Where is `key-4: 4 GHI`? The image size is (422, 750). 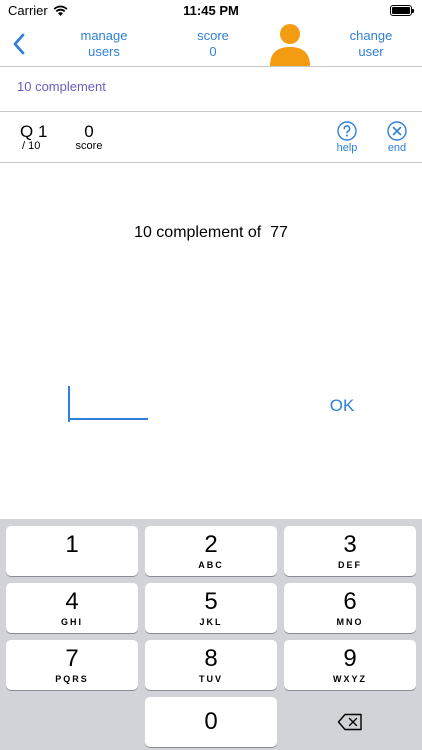
key-4: 4 GHI is located at coordinates (72, 608).